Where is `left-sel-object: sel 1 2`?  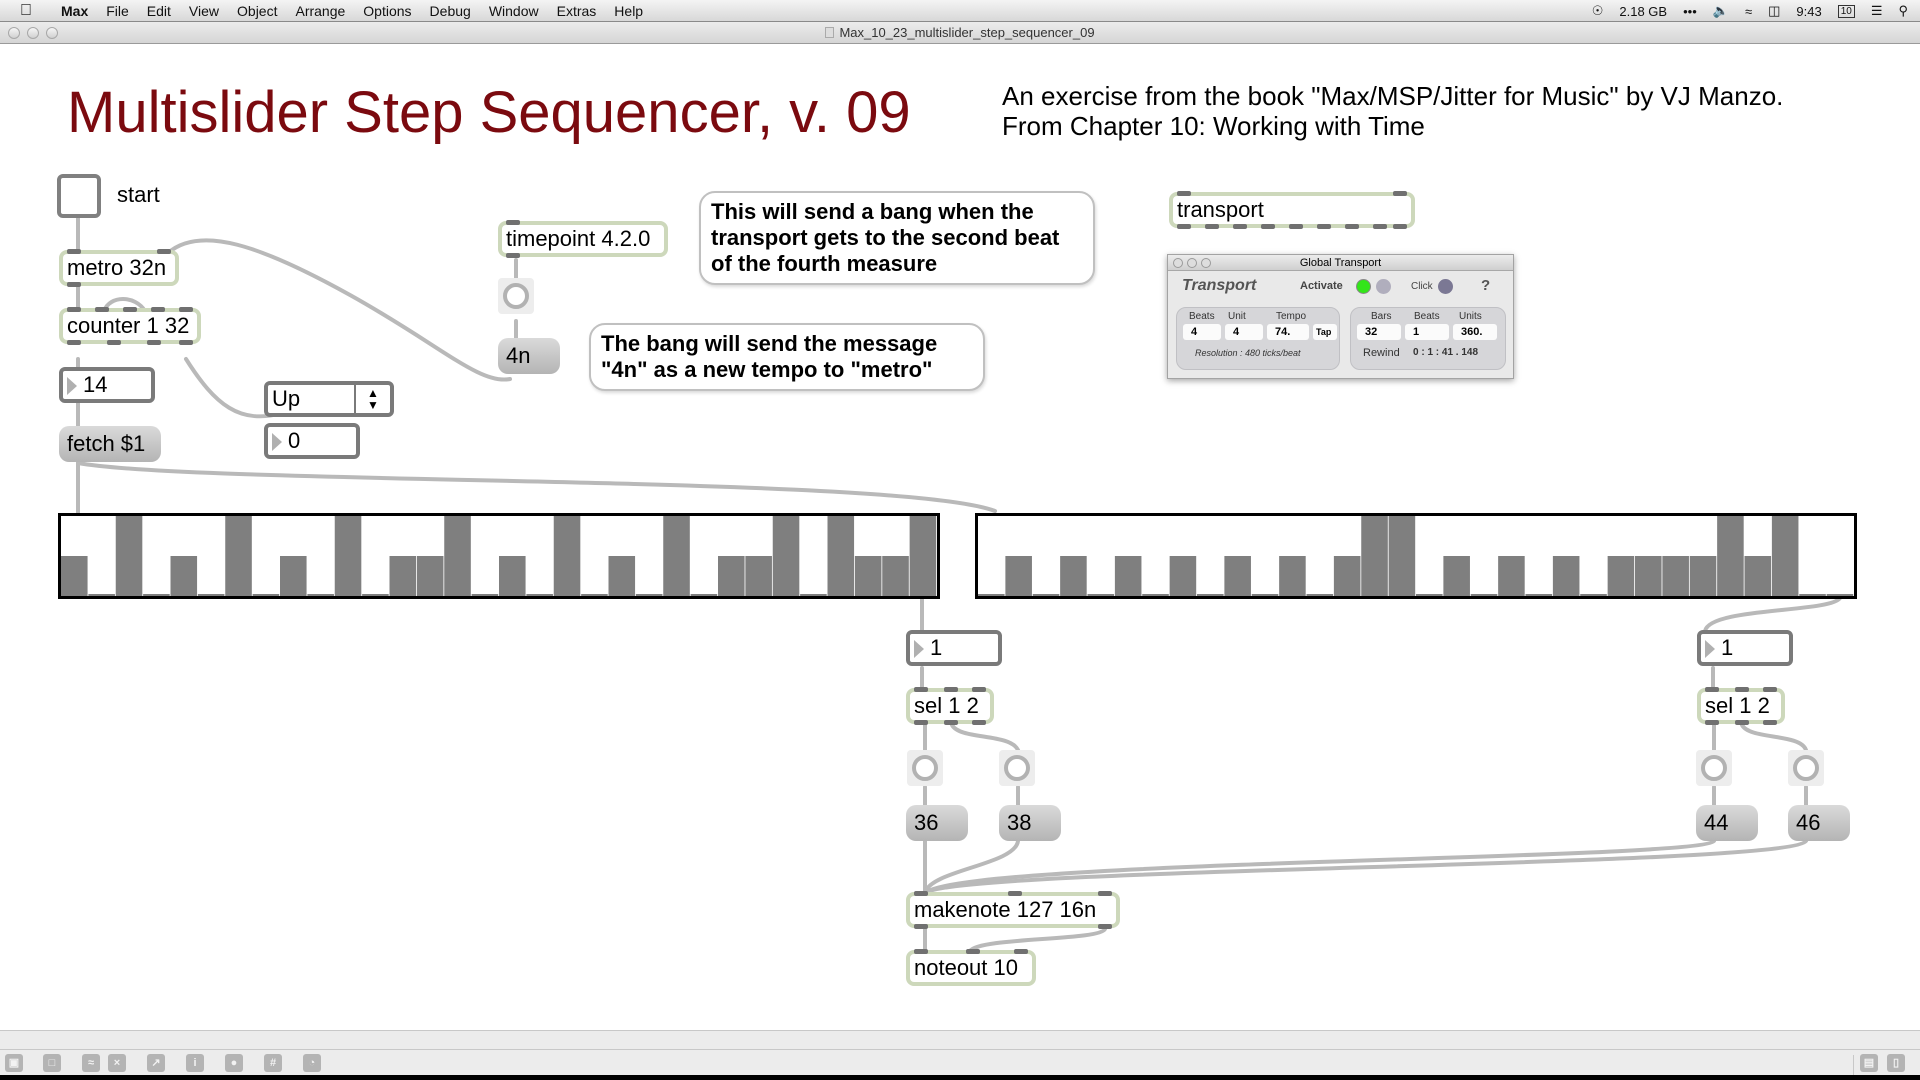
left-sel-object: sel 1 2 is located at coordinates (950, 706).